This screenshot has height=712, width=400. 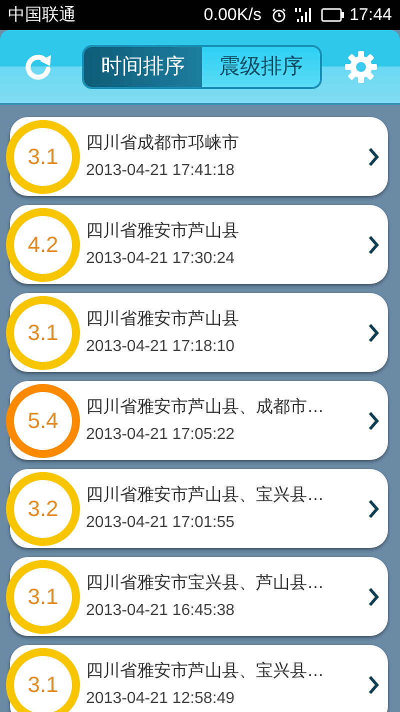 I want to click on quake-time: 2013-04-21 17:05:22, so click(x=161, y=435).